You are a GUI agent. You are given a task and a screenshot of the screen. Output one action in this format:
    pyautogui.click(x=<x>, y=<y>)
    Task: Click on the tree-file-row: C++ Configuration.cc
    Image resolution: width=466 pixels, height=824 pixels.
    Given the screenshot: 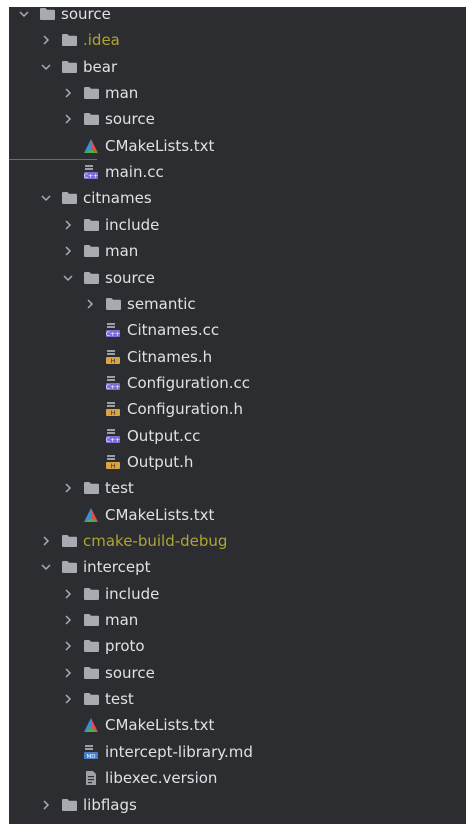 What is the action you would take?
    pyautogui.click(x=237, y=383)
    